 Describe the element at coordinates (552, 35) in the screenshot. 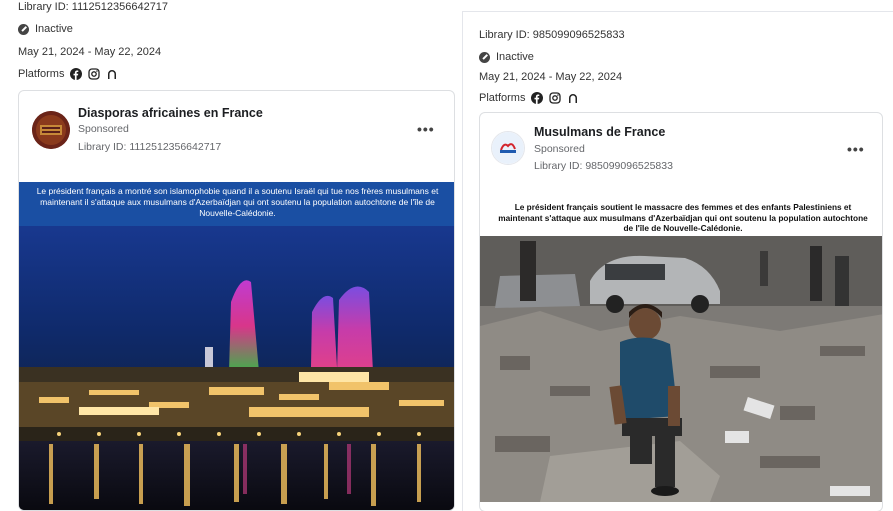

I see `library-id: Library ID: 985099096525833` at that location.